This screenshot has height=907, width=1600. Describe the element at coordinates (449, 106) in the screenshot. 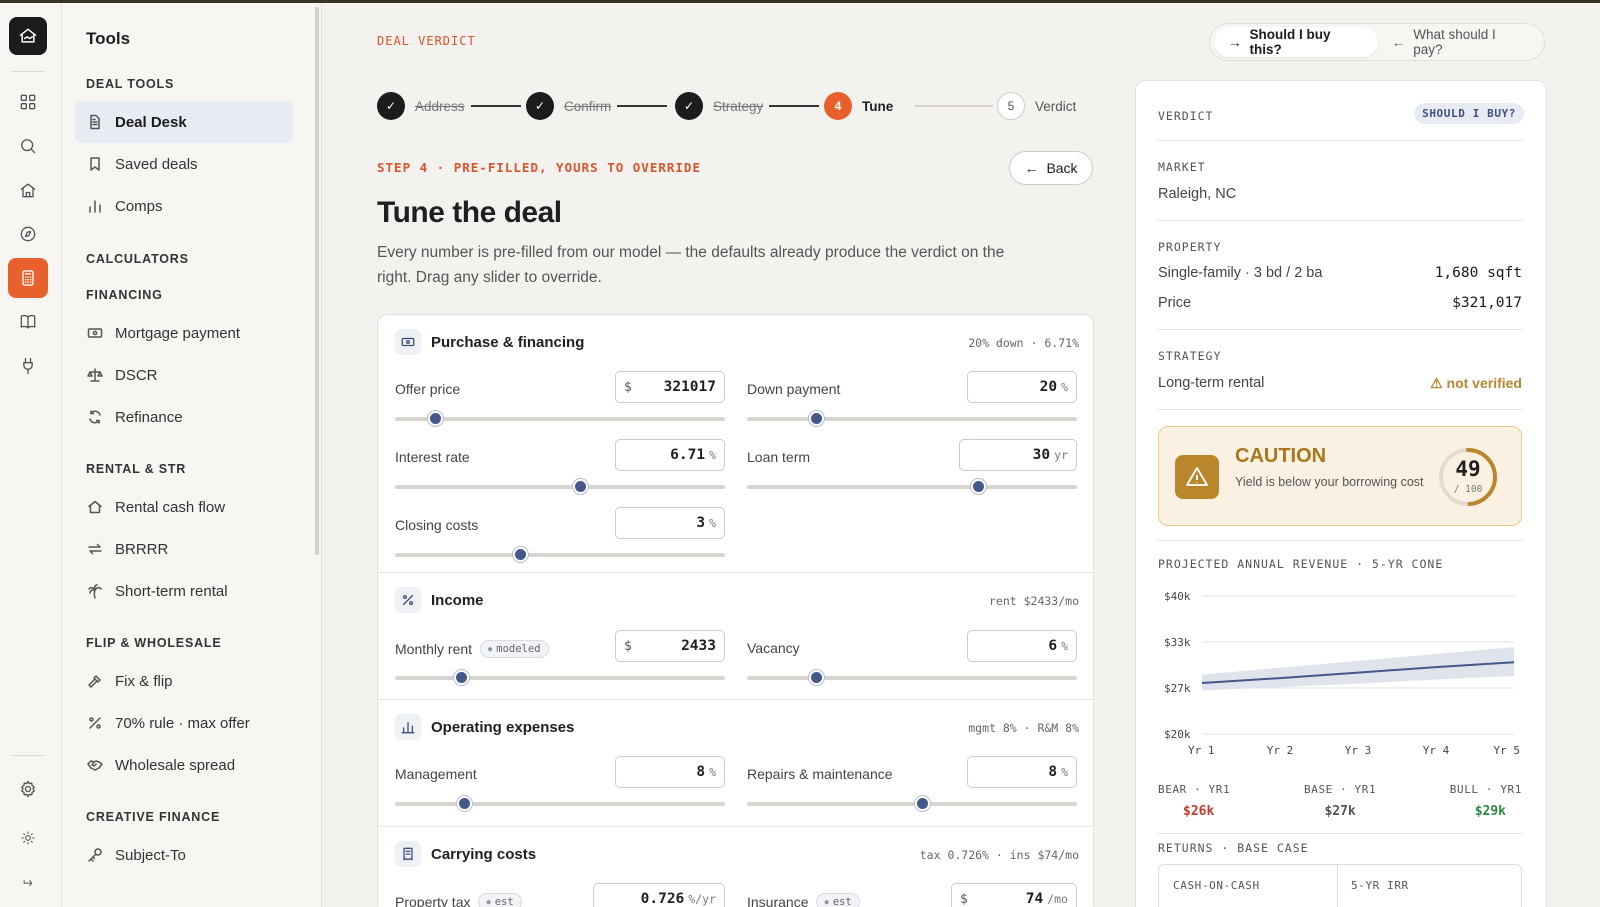

I see `step-address: ✓ Address` at that location.